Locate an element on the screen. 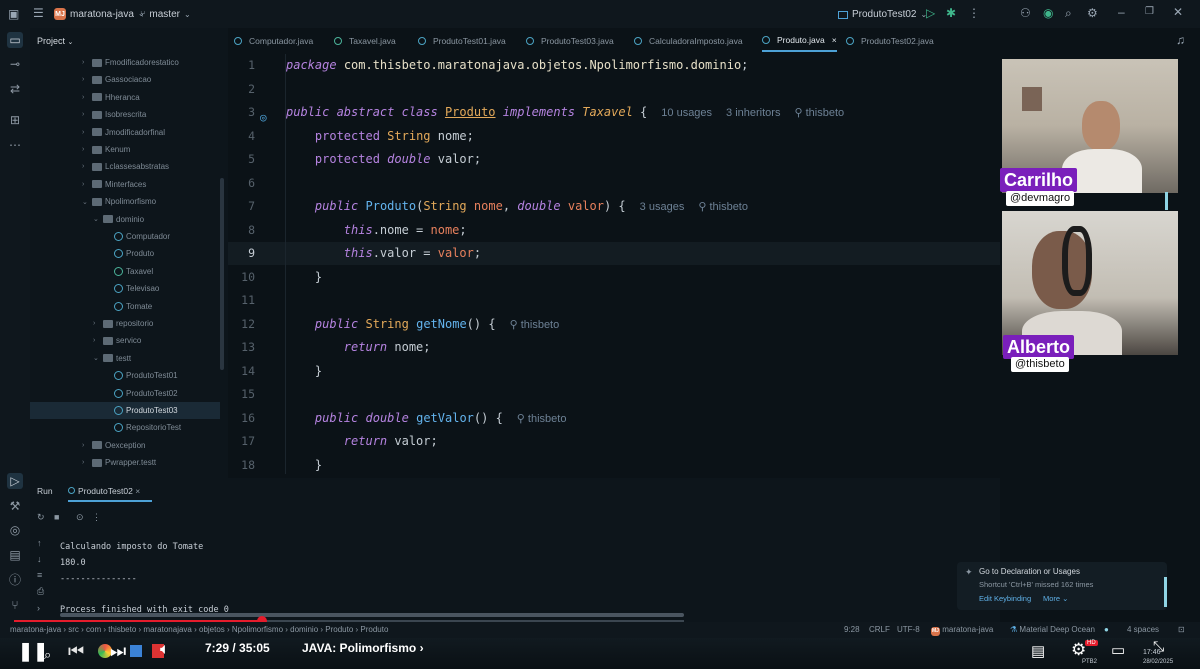 Image resolution: width=1200 pixels, height=669 pixels. tree-folder: ⌄ Npolimorfismo is located at coordinates (119, 201).